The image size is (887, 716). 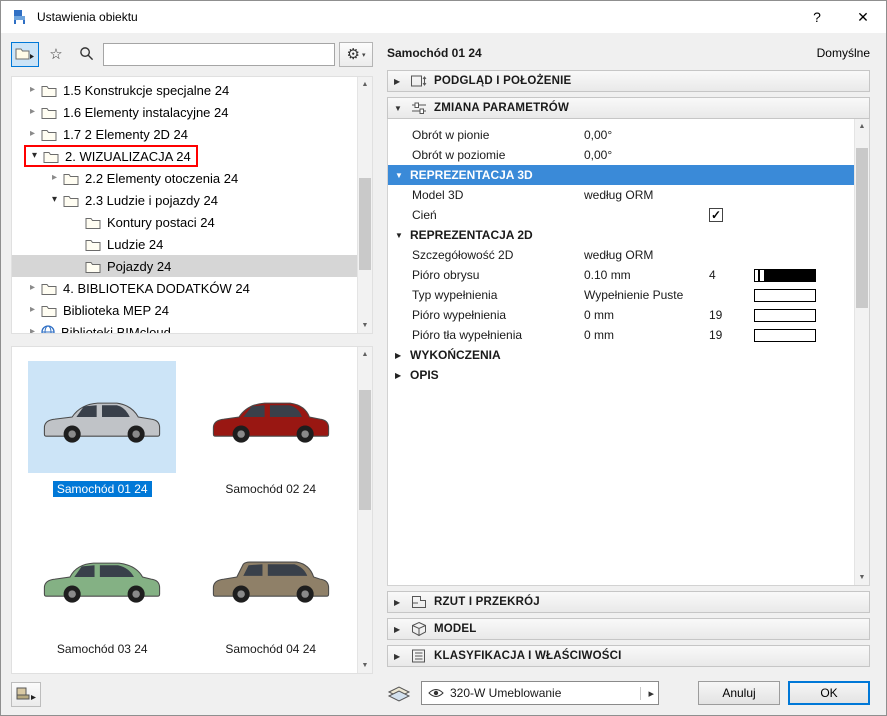 I want to click on favorites-button: ☆, so click(x=56, y=54).